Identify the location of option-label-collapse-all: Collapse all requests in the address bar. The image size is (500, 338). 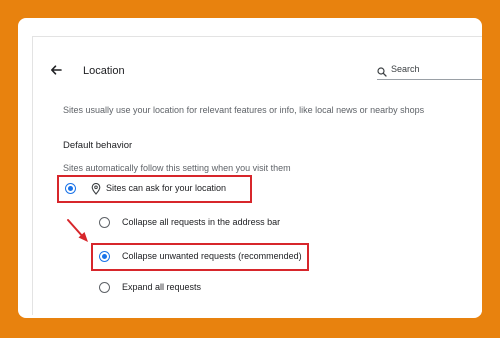
(201, 222).